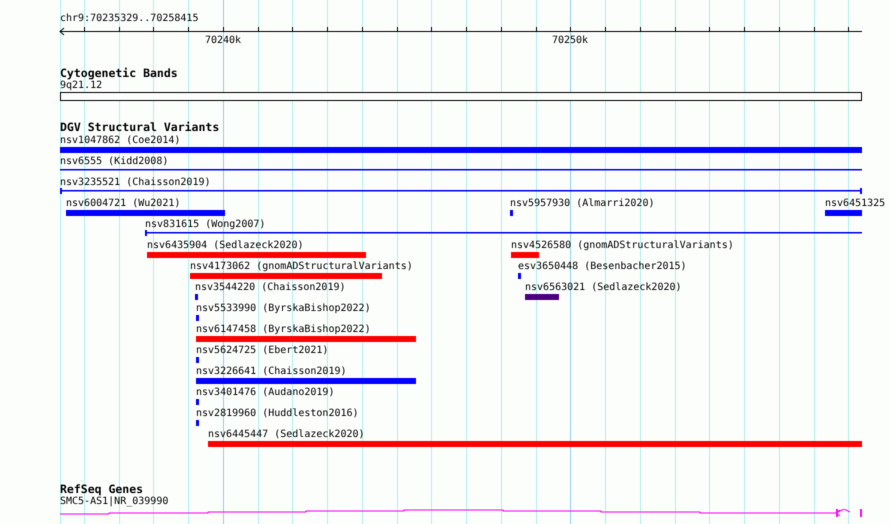 This screenshot has width=890, height=524. What do you see at coordinates (277, 413) in the screenshot?
I see `variant-label: nsv2819960 (Huddleston2016)` at bounding box center [277, 413].